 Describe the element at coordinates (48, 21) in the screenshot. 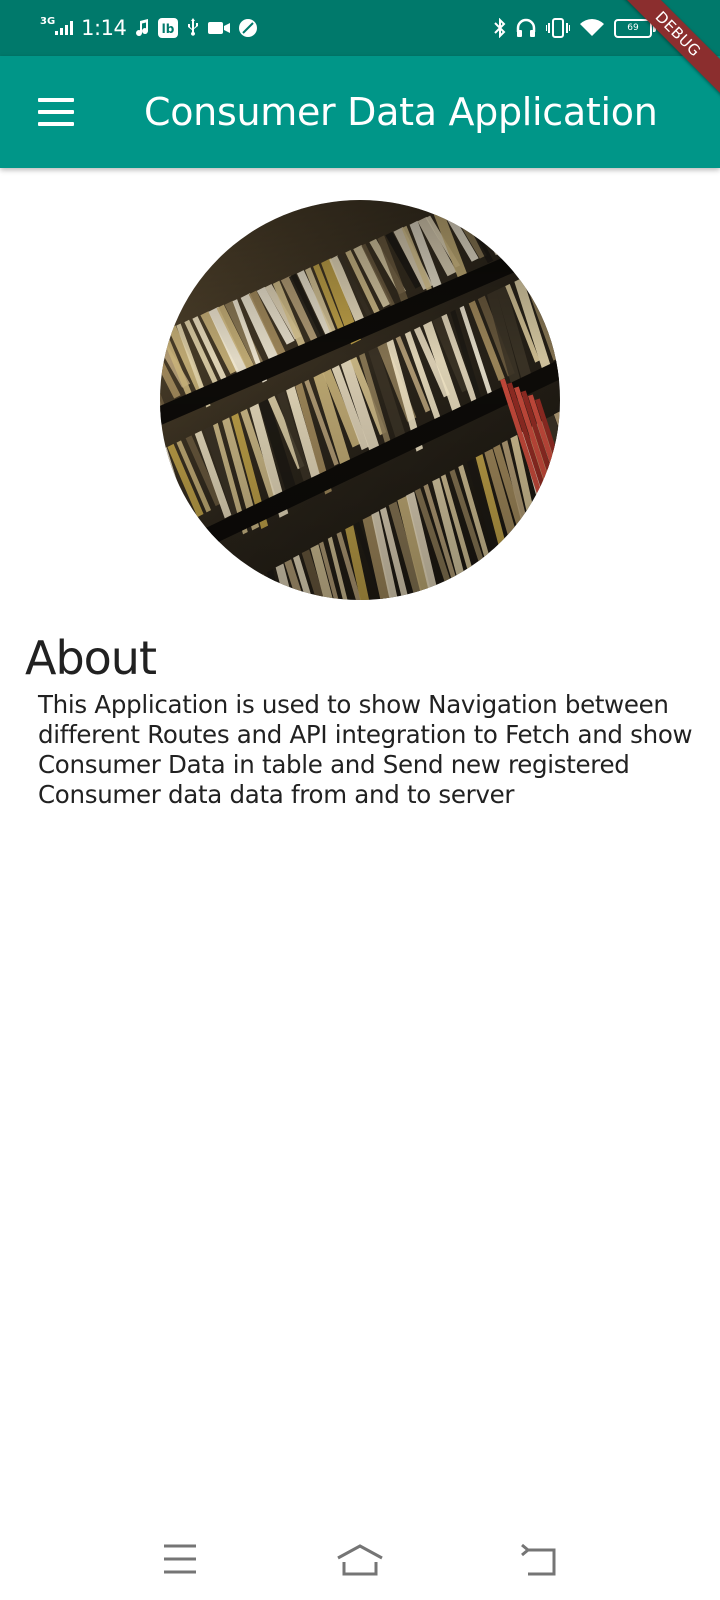

I see `network-type-label: 3G` at that location.